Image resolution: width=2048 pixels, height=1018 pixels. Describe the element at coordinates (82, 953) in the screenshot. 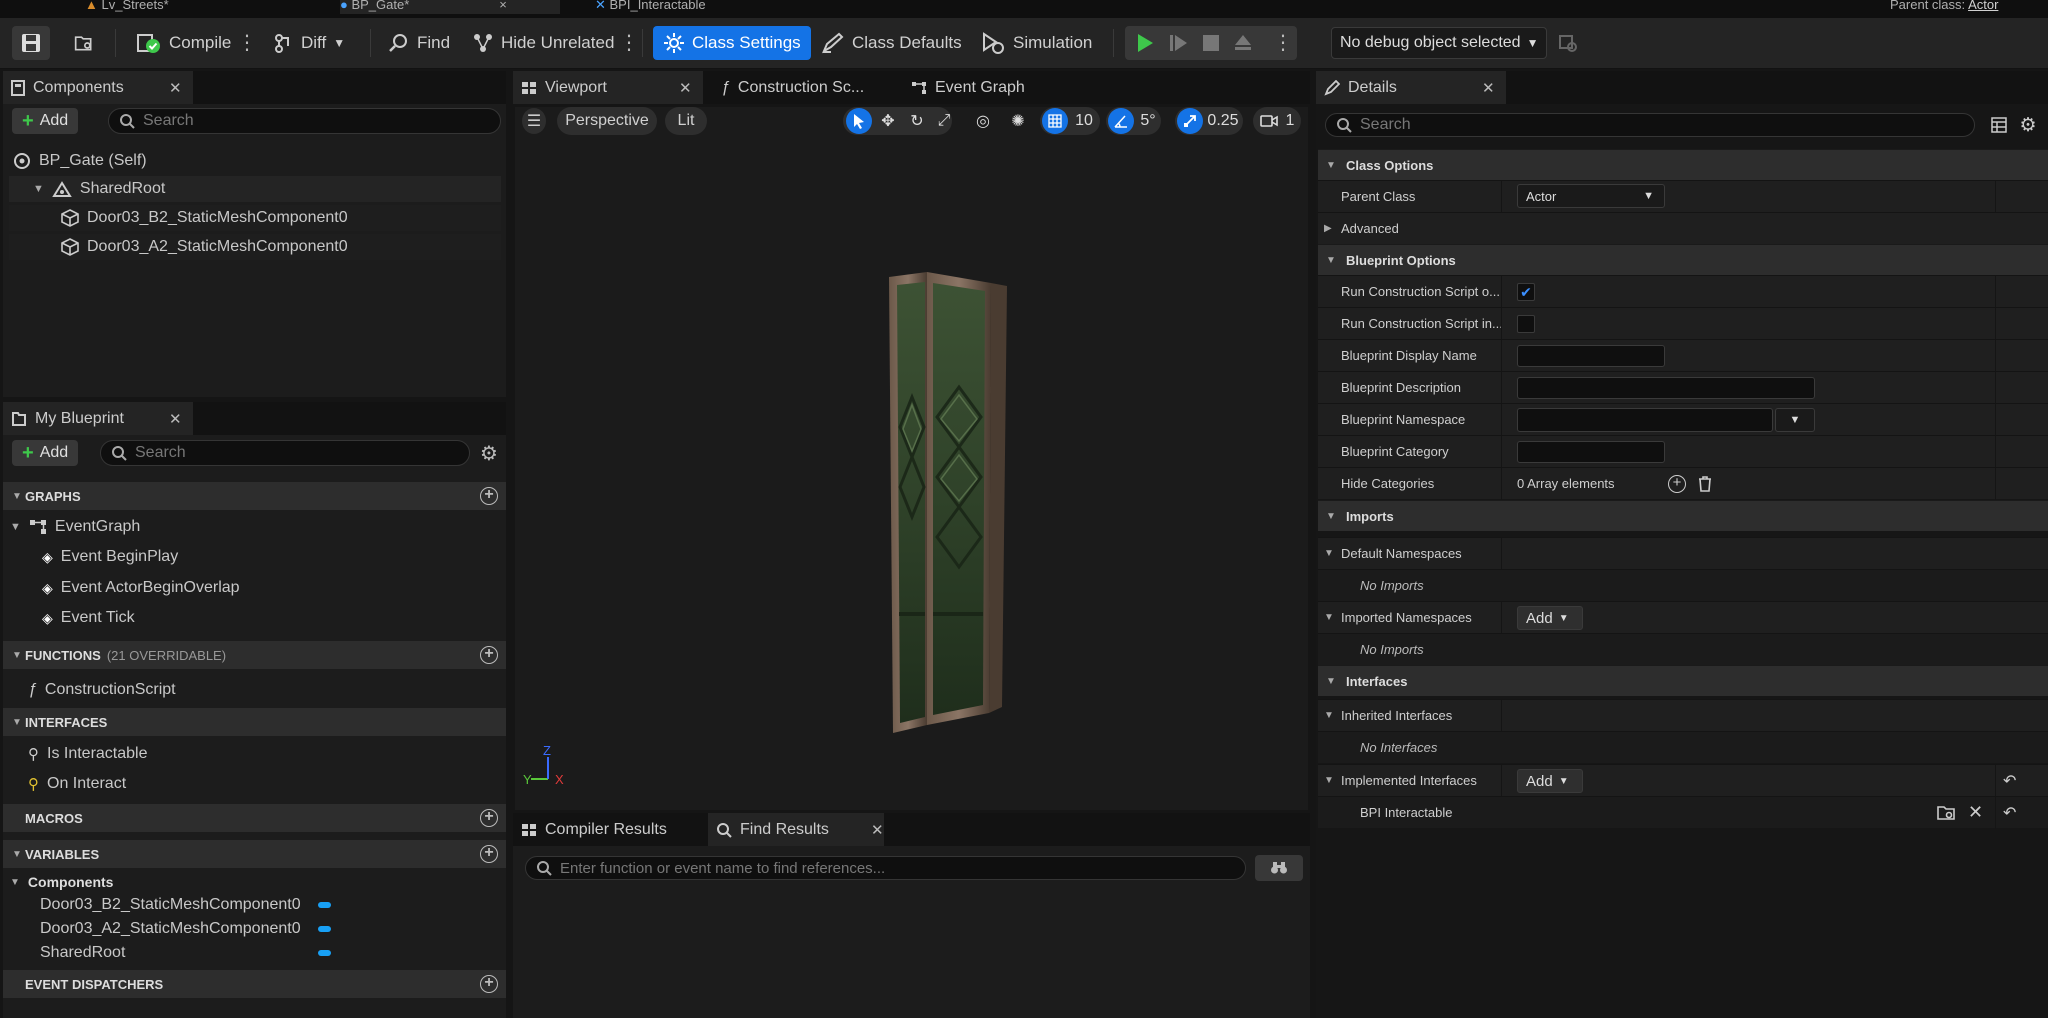

I see `variable-item-sharedroot: SharedRoot` at that location.